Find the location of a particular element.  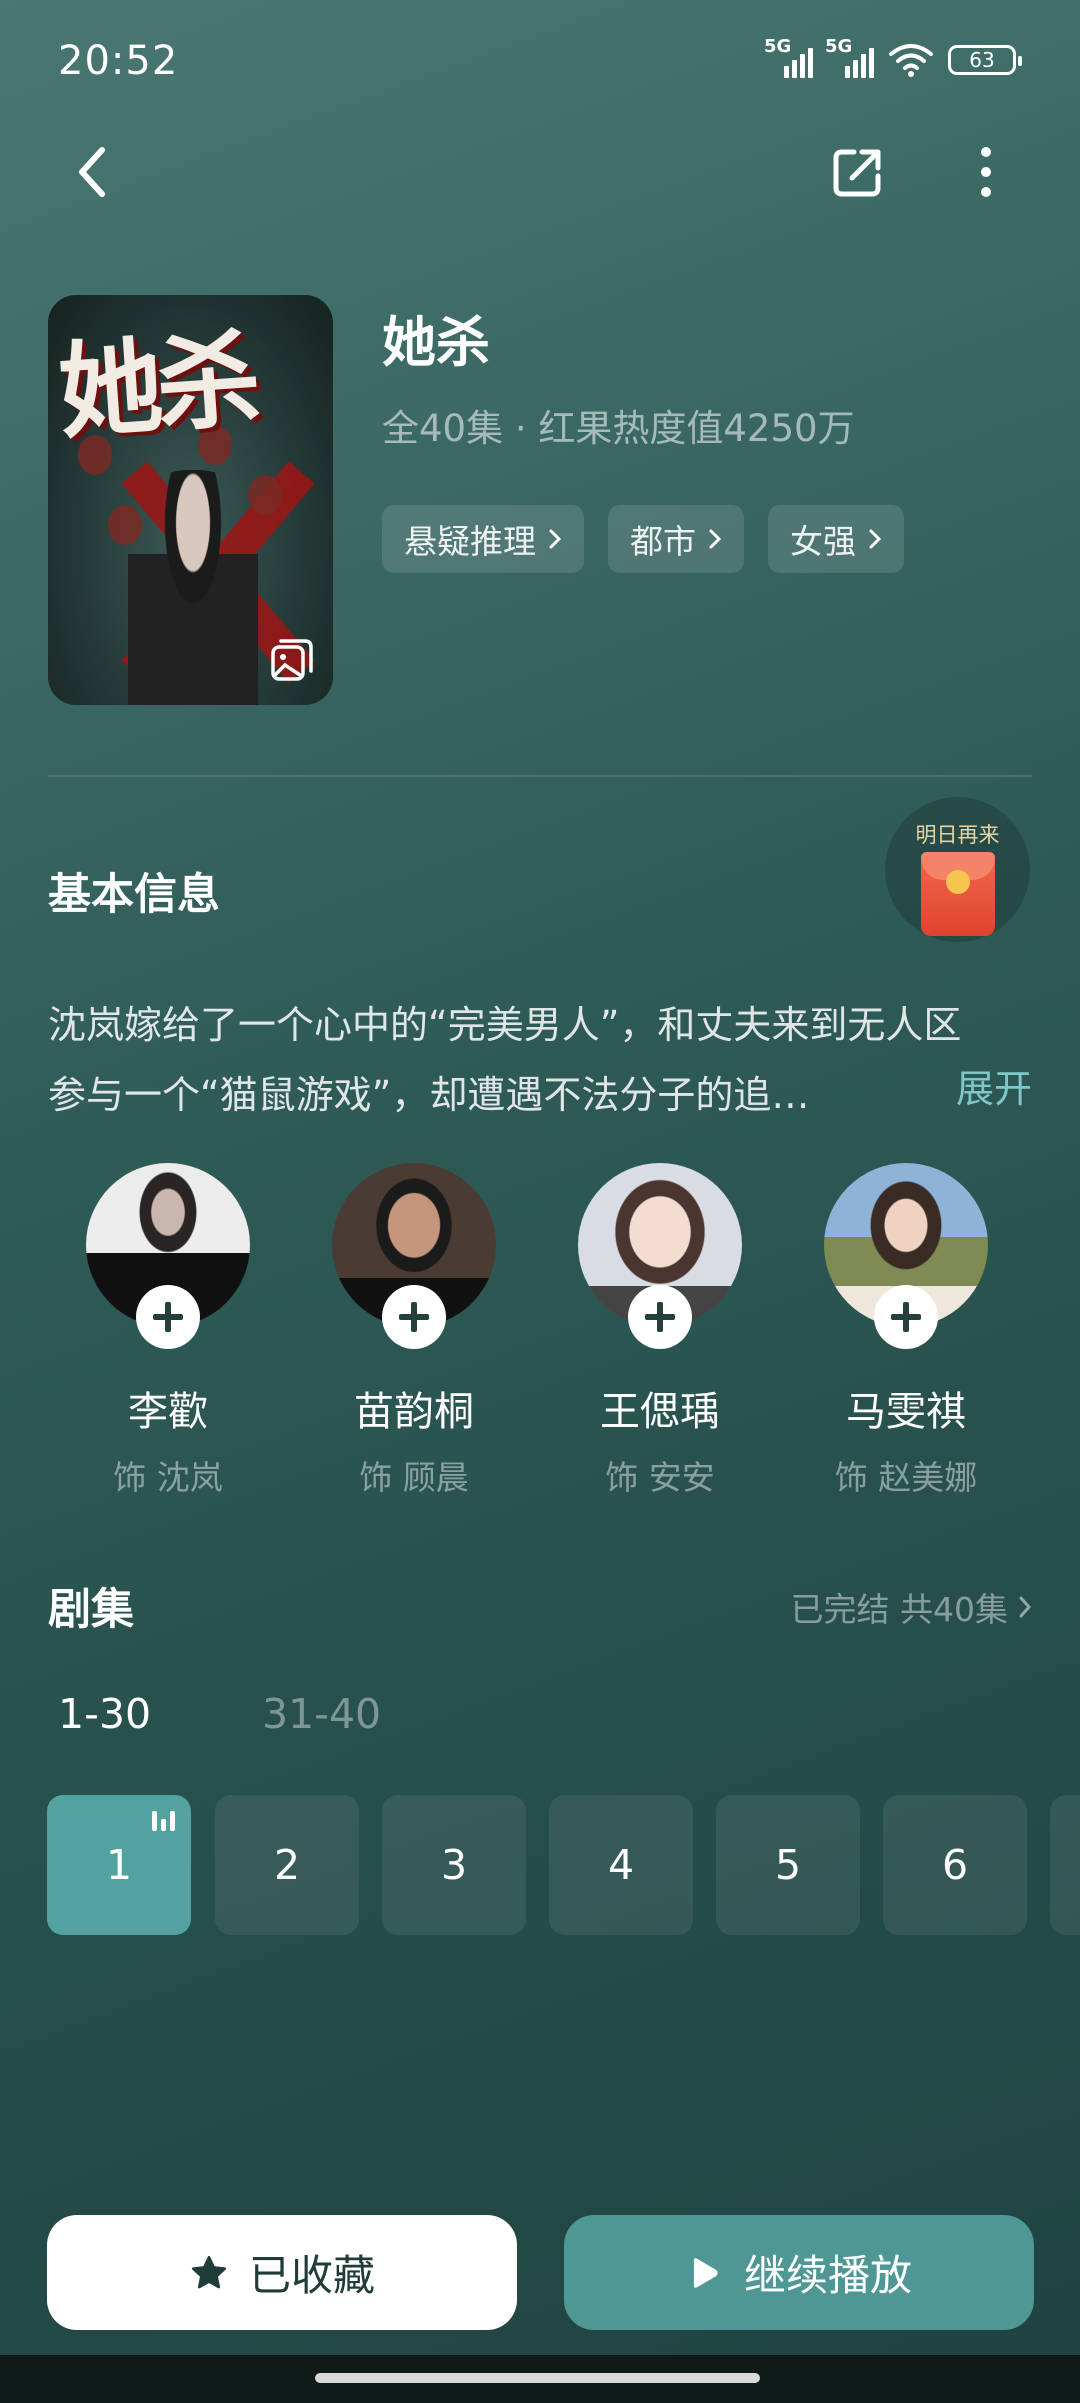

tag-suspense: 悬疑推理 is located at coordinates (483, 539).